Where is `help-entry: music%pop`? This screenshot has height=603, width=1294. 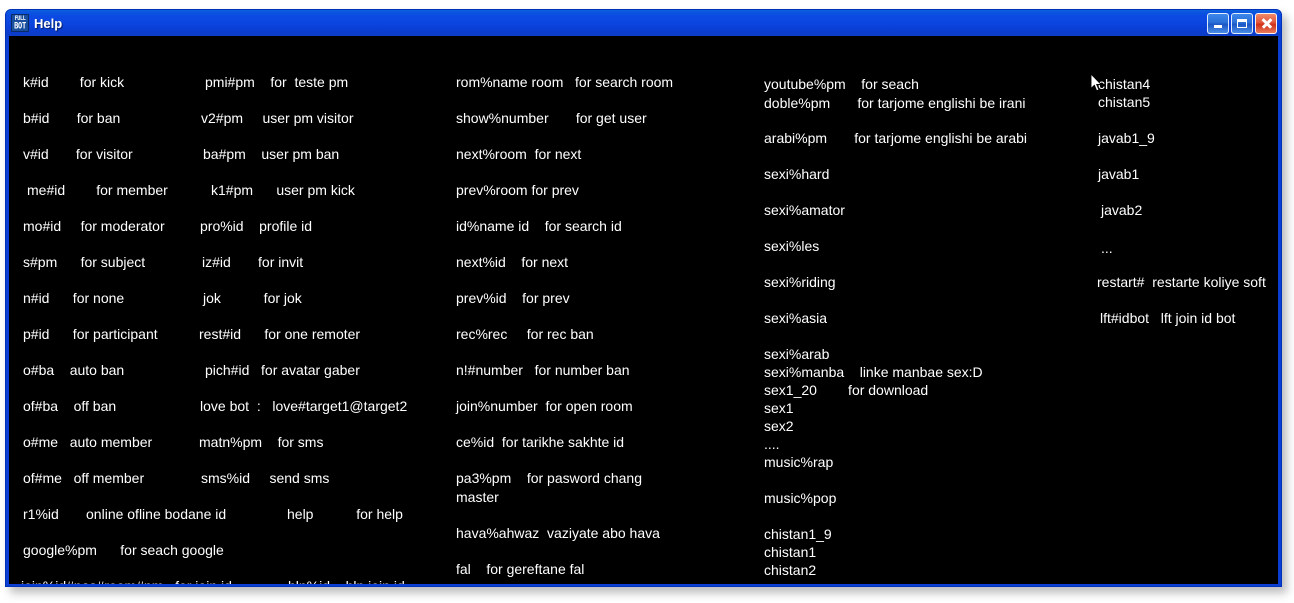
help-entry: music%pop is located at coordinates (800, 498).